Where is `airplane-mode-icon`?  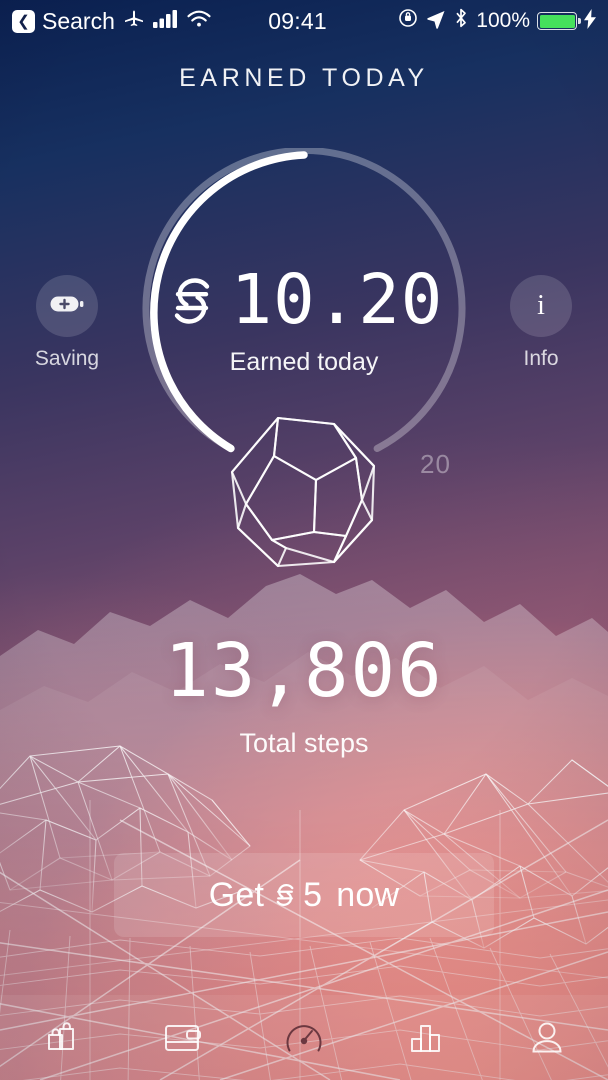
airplane-mode-icon is located at coordinates (134, 21).